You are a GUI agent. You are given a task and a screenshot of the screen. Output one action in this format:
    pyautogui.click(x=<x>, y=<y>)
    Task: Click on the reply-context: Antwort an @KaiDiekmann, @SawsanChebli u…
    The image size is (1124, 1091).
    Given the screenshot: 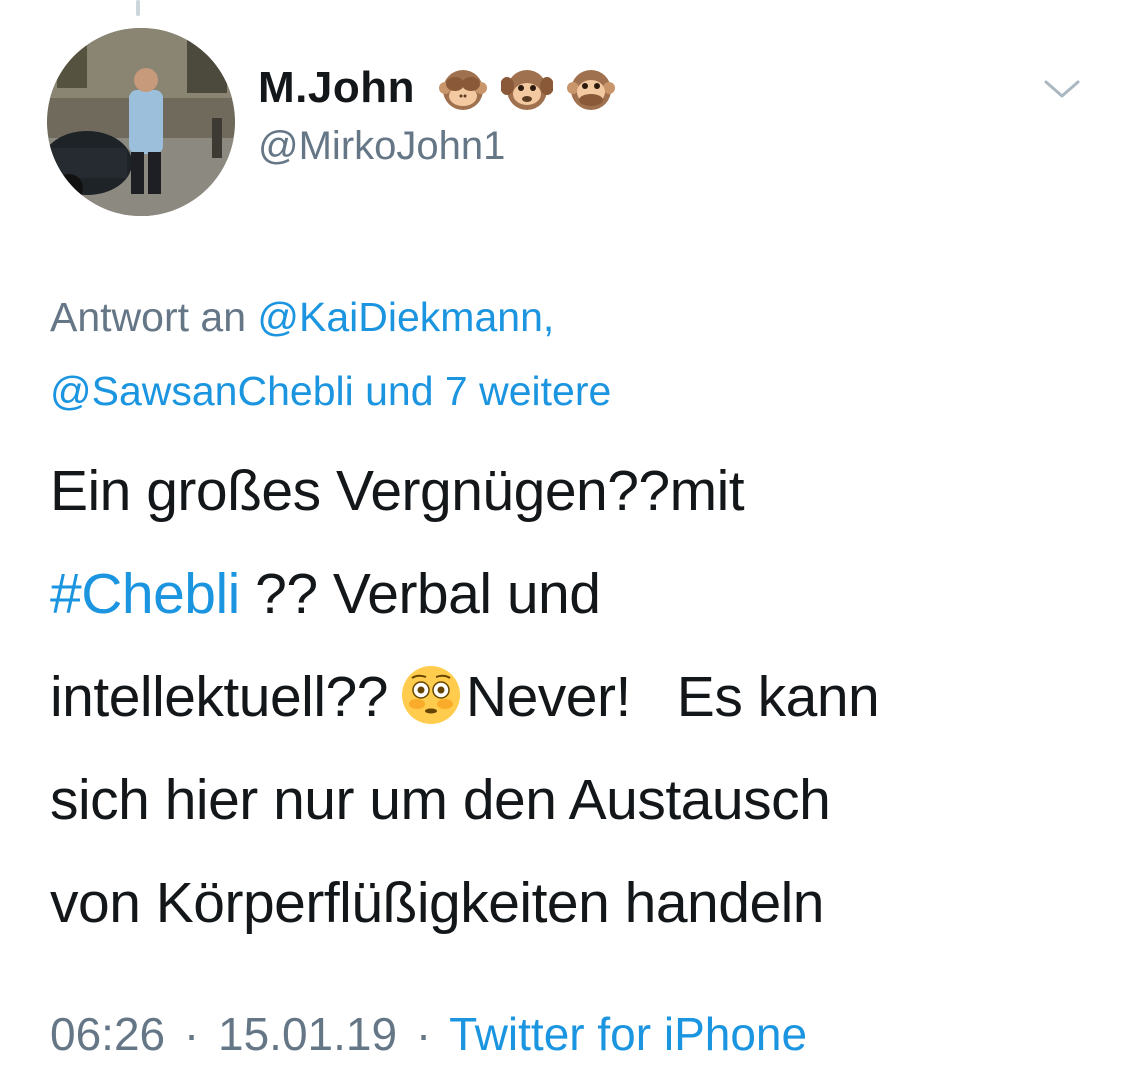 What is the action you would take?
    pyautogui.click(x=560, y=354)
    